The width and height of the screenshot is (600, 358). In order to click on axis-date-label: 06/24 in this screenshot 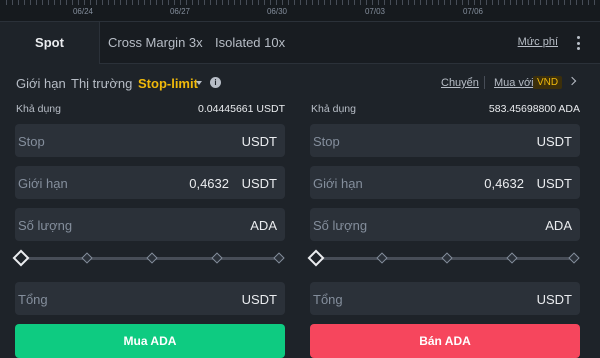, I will do `click(83, 11)`.